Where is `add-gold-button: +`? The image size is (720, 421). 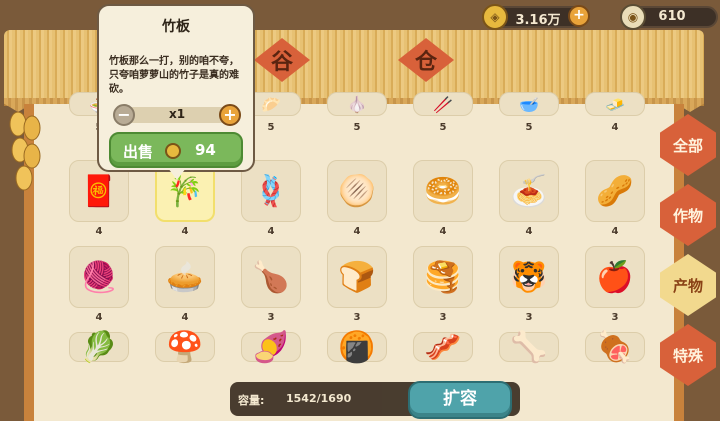
add-gold-button: + is located at coordinates (579, 16).